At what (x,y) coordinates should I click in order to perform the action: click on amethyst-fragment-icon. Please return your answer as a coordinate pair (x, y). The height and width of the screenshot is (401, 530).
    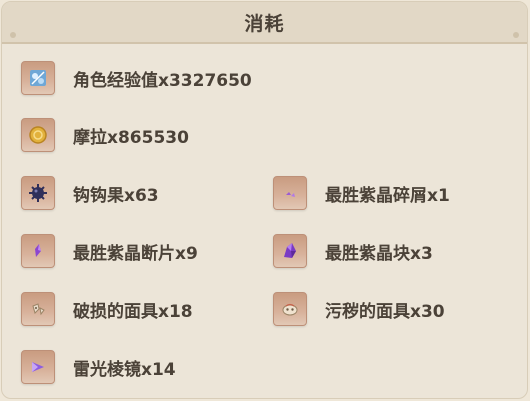
    Looking at the image, I should click on (38, 251).